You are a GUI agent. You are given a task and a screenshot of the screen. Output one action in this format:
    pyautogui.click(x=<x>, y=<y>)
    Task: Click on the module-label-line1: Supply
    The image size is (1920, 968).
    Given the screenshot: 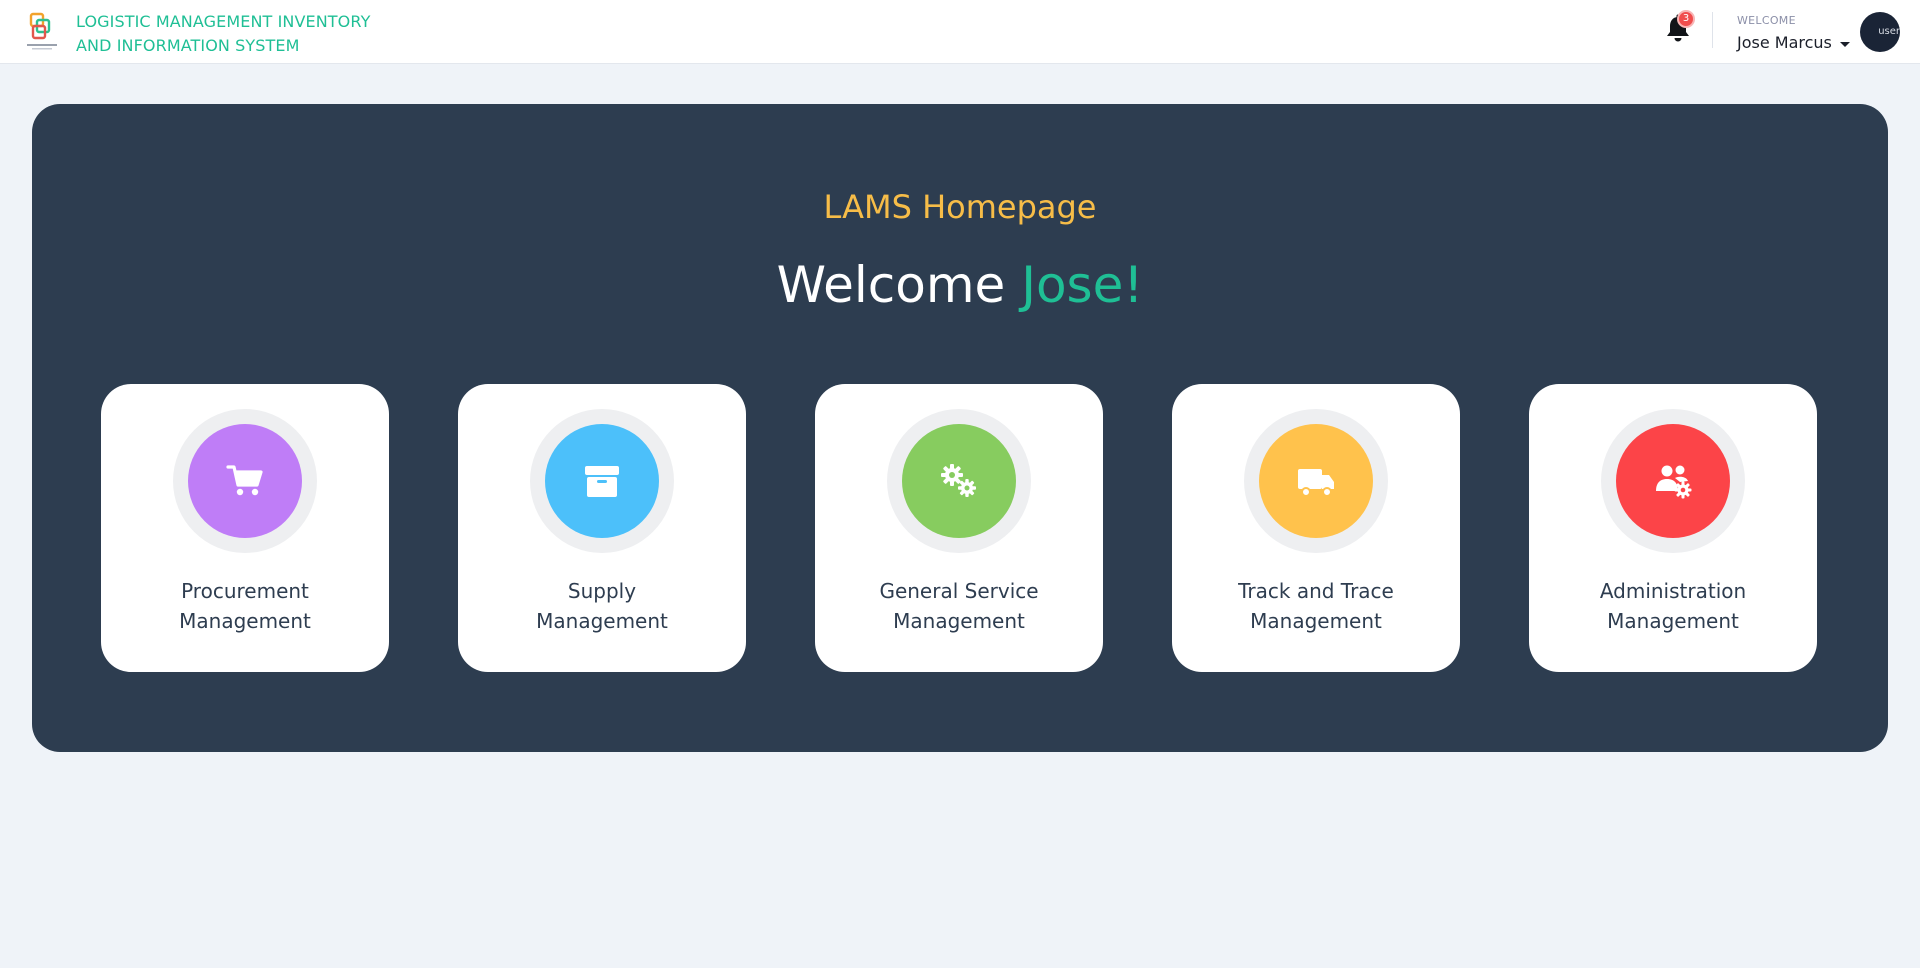 What is the action you would take?
    pyautogui.click(x=602, y=591)
    